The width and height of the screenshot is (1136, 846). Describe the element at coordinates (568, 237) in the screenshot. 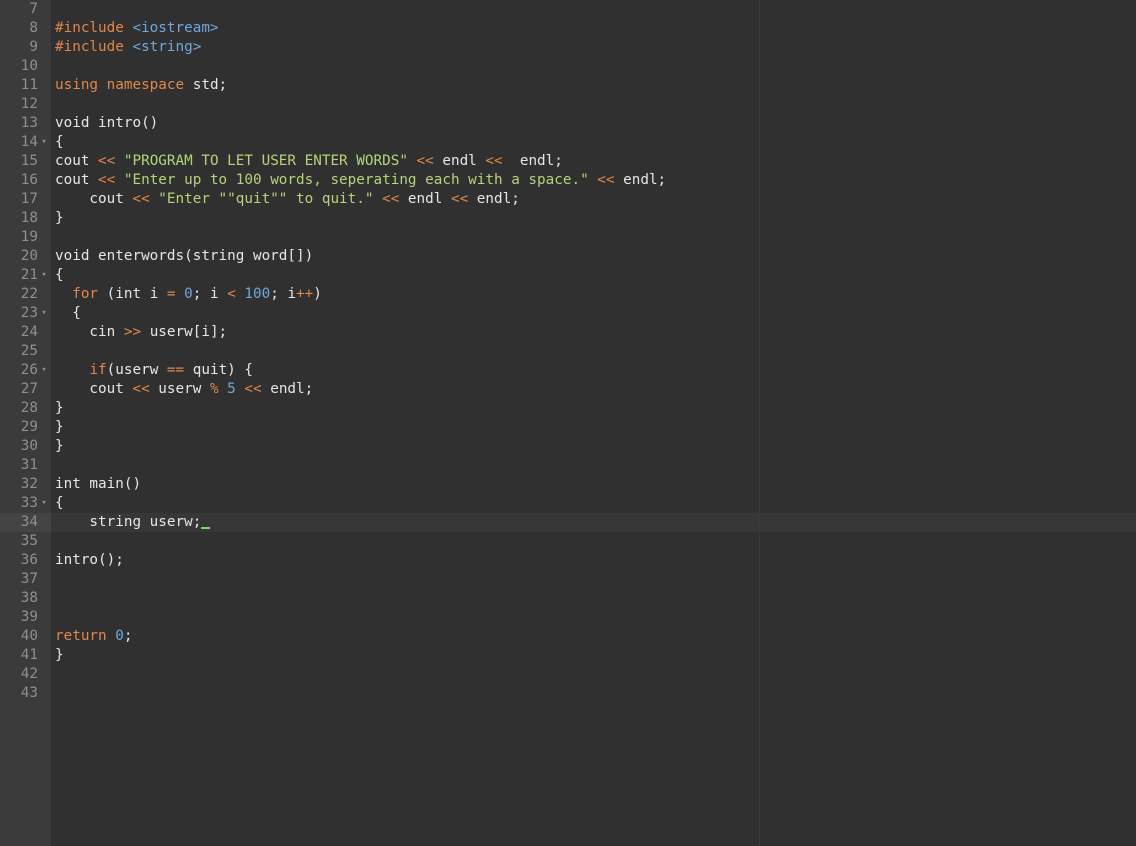

I see `code-line: 19` at that location.